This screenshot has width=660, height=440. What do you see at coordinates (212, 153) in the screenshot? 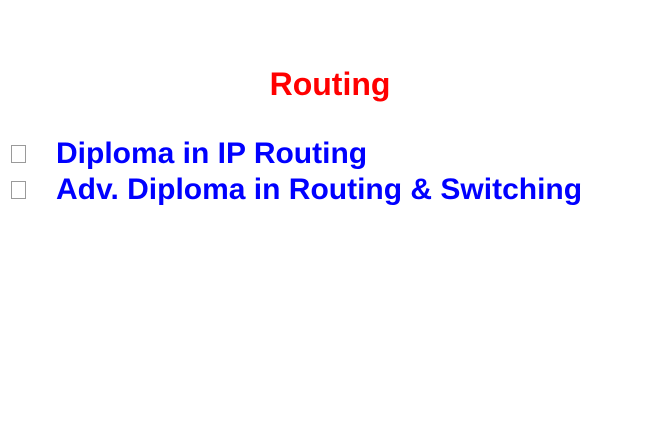
I see `bullet-text: Diploma in IP Routing` at bounding box center [212, 153].